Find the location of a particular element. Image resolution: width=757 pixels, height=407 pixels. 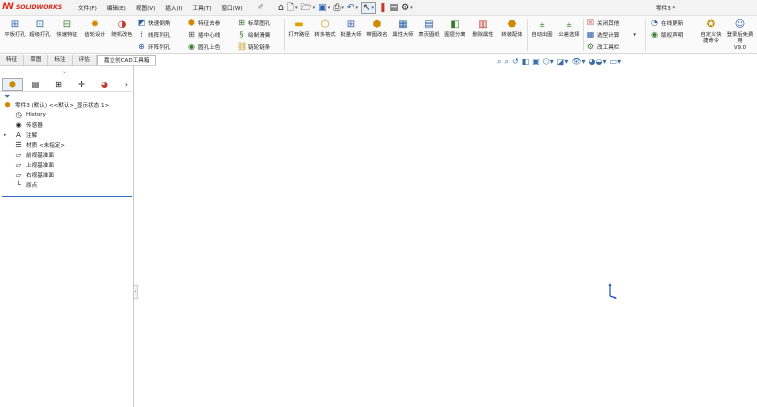

save-button: ▣ ▾ is located at coordinates (324, 8).